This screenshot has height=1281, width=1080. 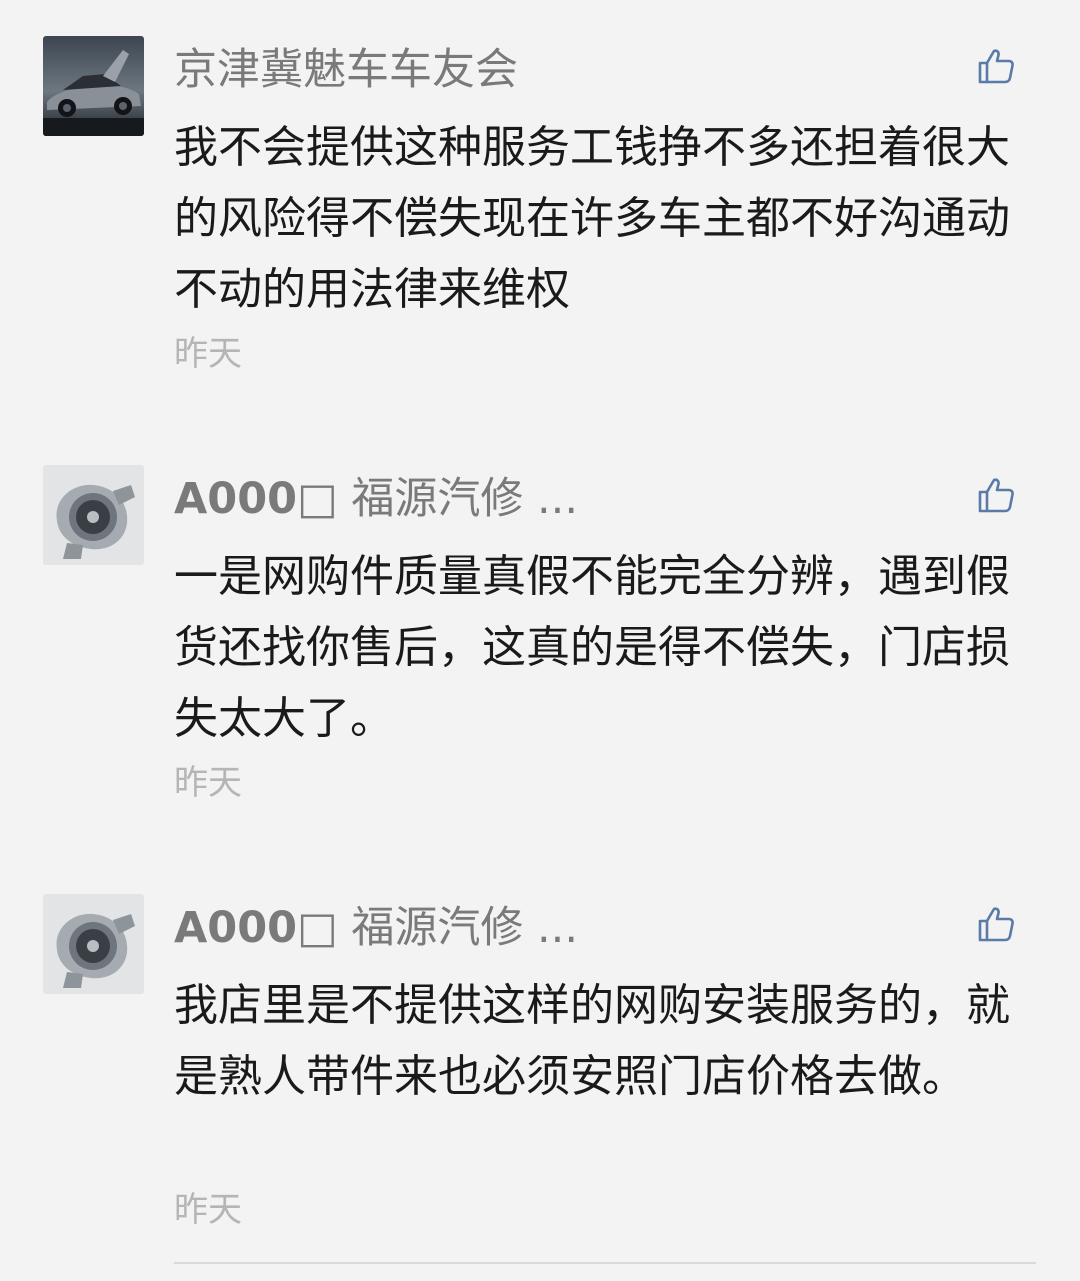 What do you see at coordinates (605, 1263) in the screenshot?
I see `divider` at bounding box center [605, 1263].